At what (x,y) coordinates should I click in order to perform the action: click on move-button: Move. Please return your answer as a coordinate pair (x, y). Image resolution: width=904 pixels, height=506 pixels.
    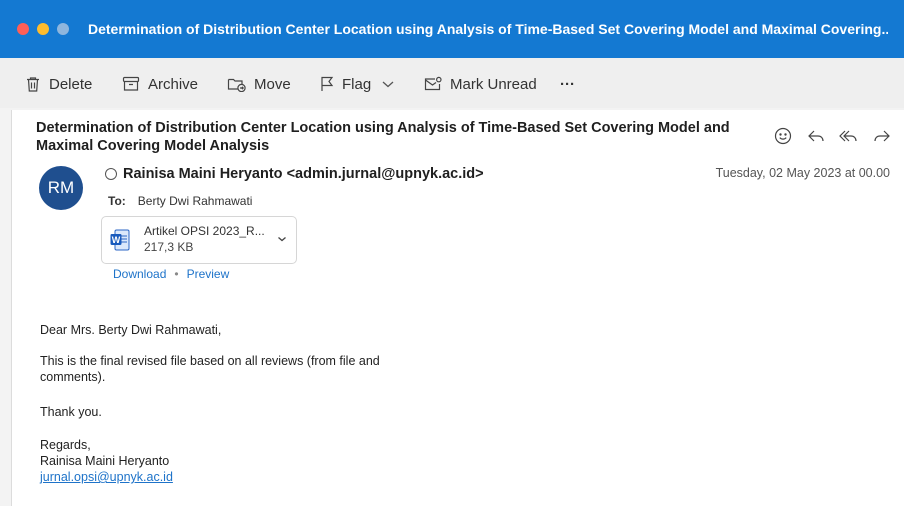
    Looking at the image, I should click on (259, 84).